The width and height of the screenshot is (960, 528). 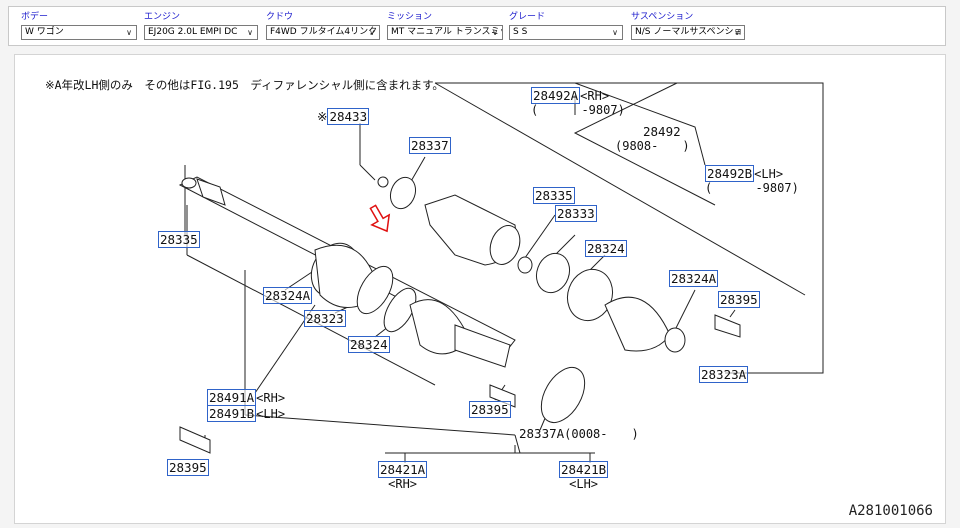 What do you see at coordinates (662, 17) in the screenshot?
I see `filter-suspension-label: サスペンション` at bounding box center [662, 17].